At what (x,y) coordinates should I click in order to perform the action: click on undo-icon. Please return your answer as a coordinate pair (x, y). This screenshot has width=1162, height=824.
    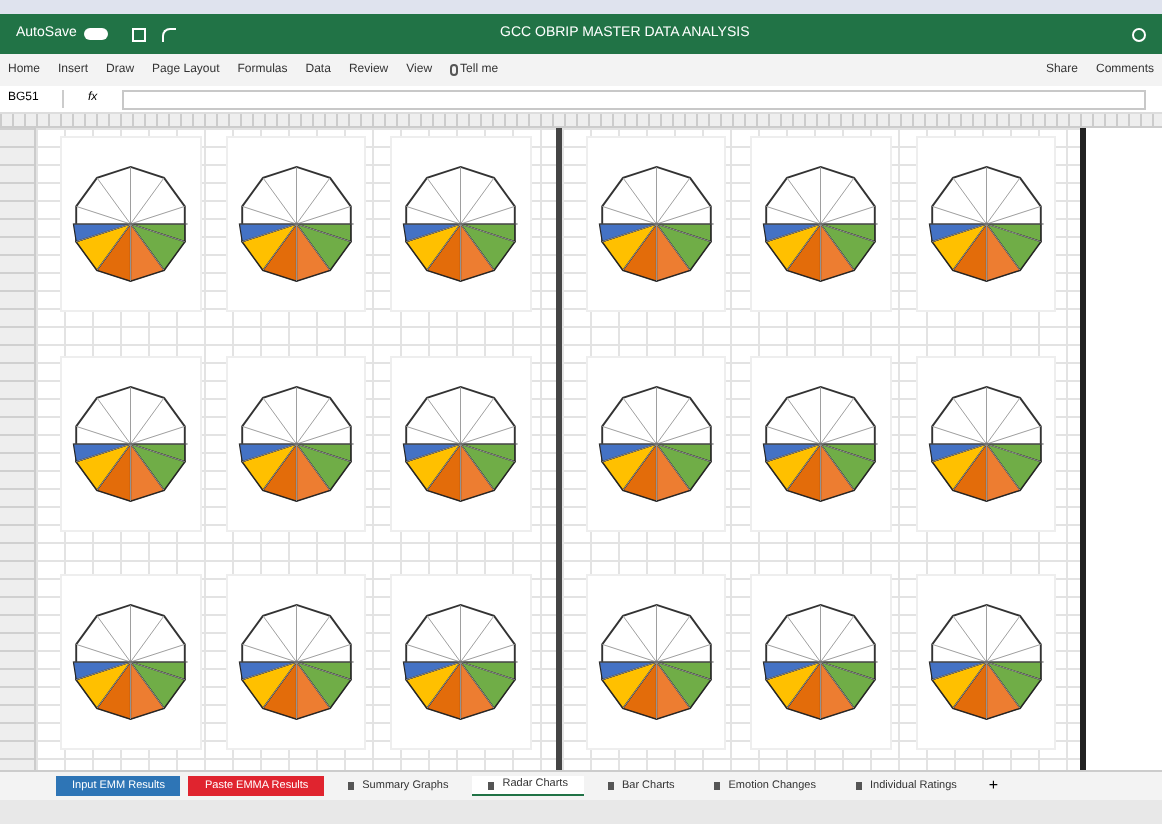
    Looking at the image, I should click on (169, 34).